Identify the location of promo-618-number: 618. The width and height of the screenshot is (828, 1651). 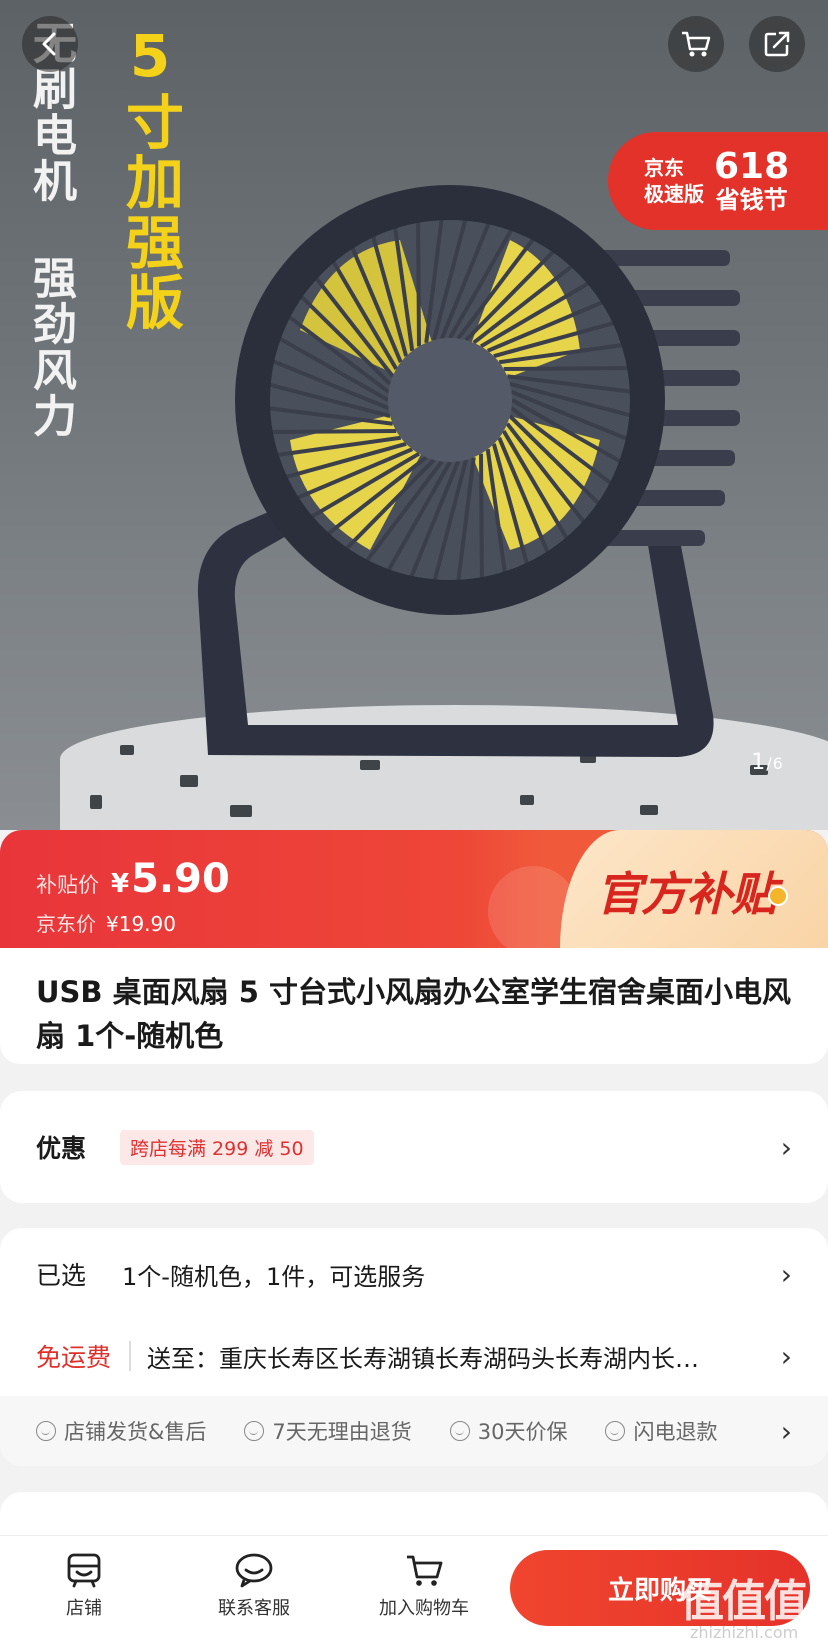
(752, 166).